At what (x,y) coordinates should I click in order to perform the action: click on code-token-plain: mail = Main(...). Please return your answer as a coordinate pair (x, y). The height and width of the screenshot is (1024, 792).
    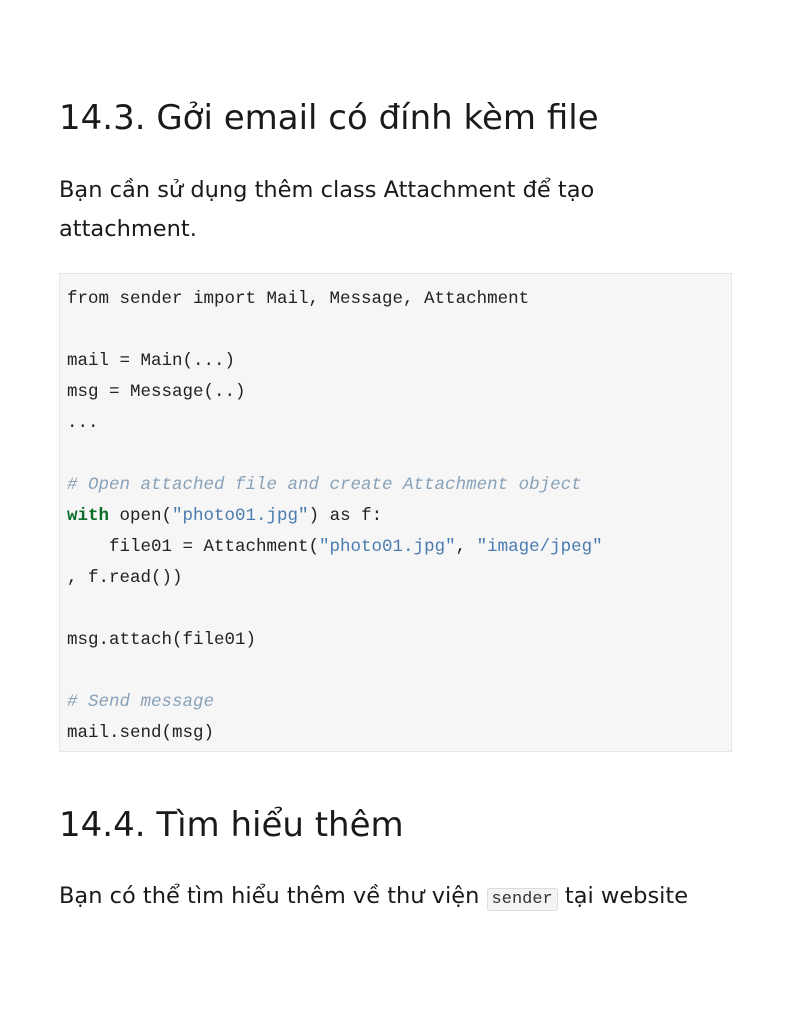
    Looking at the image, I should click on (151, 361).